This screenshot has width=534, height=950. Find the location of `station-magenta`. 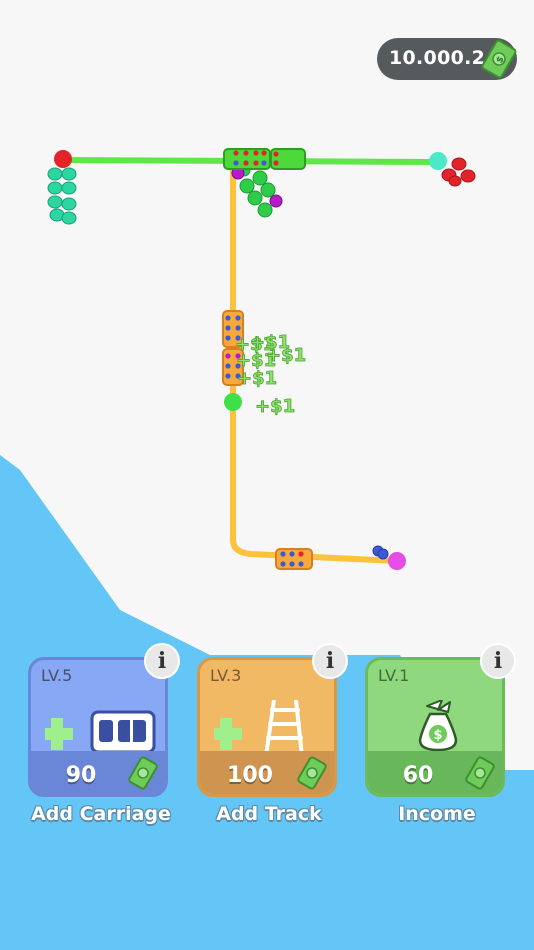

station-magenta is located at coordinates (397, 561).